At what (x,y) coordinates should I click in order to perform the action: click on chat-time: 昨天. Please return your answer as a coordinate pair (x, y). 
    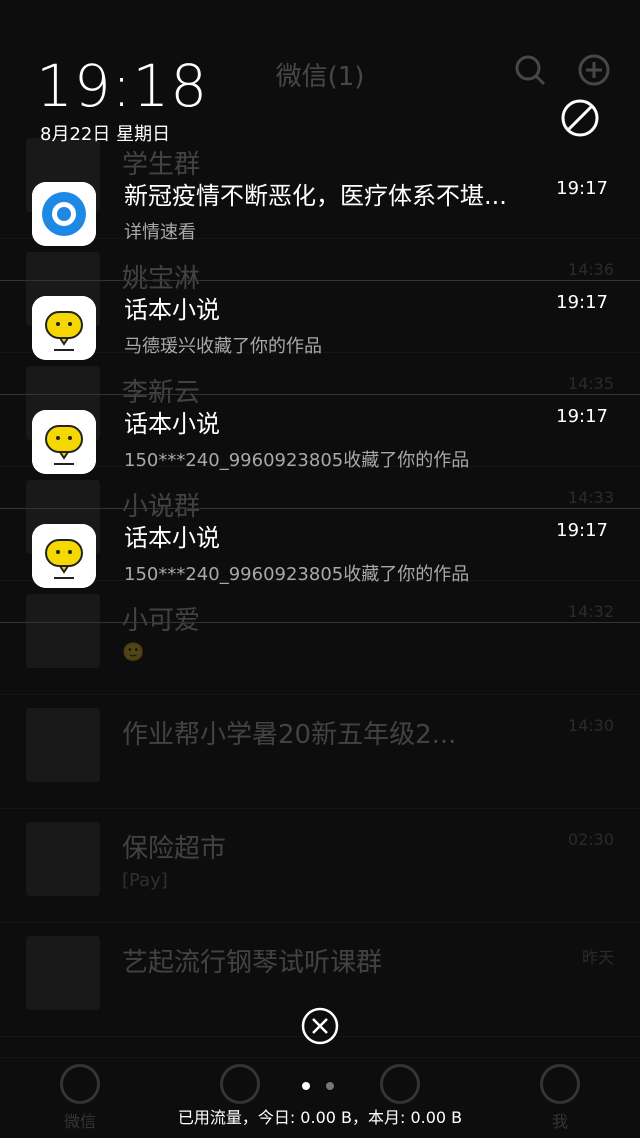
    Looking at the image, I should click on (597, 957).